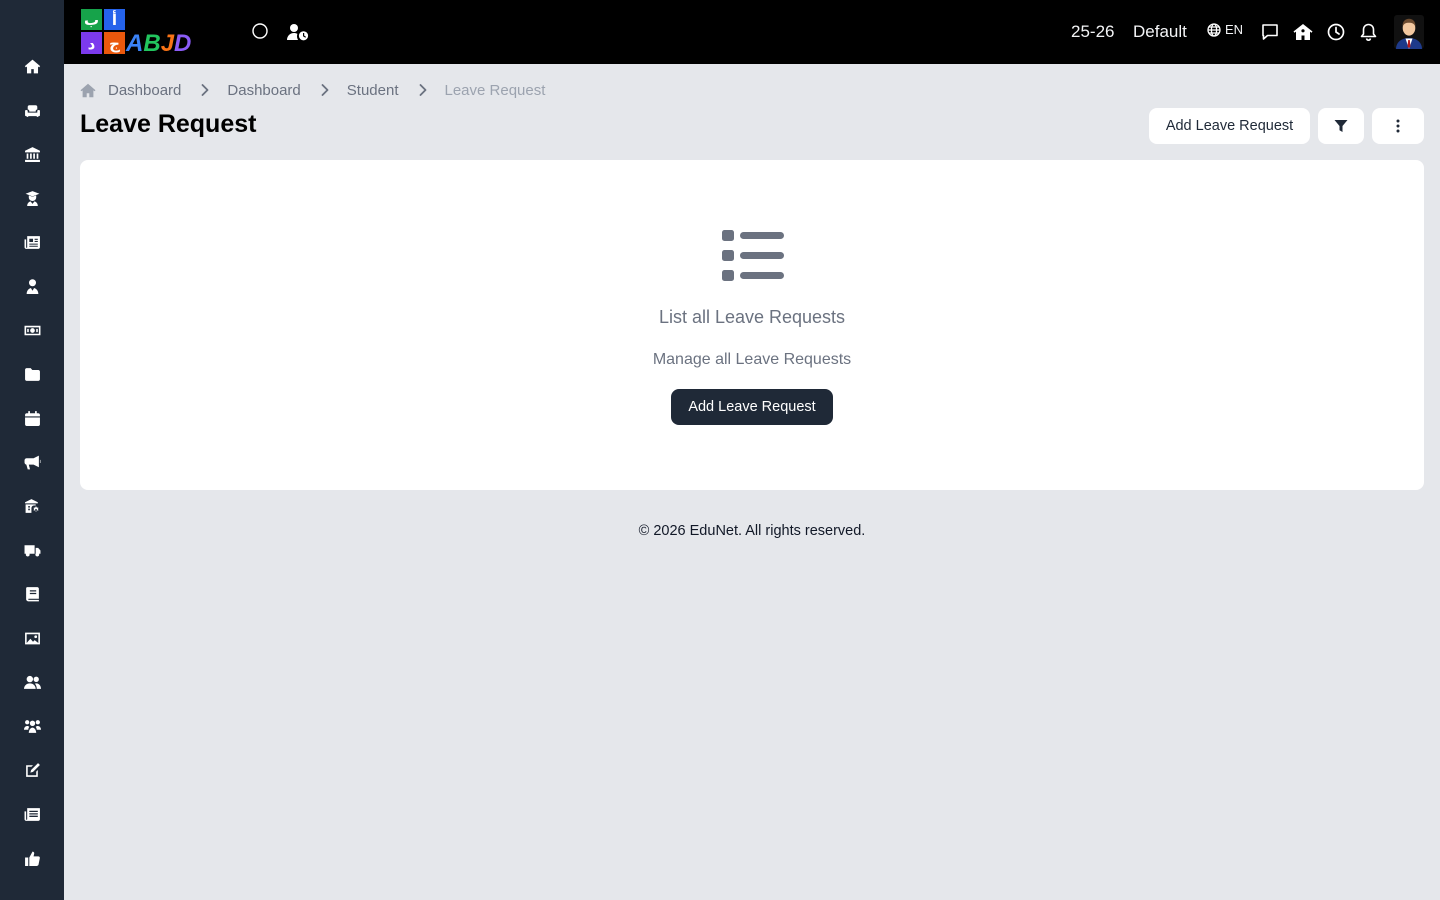 This screenshot has width=1440, height=900. I want to click on sidebar-item-home, so click(32, 66).